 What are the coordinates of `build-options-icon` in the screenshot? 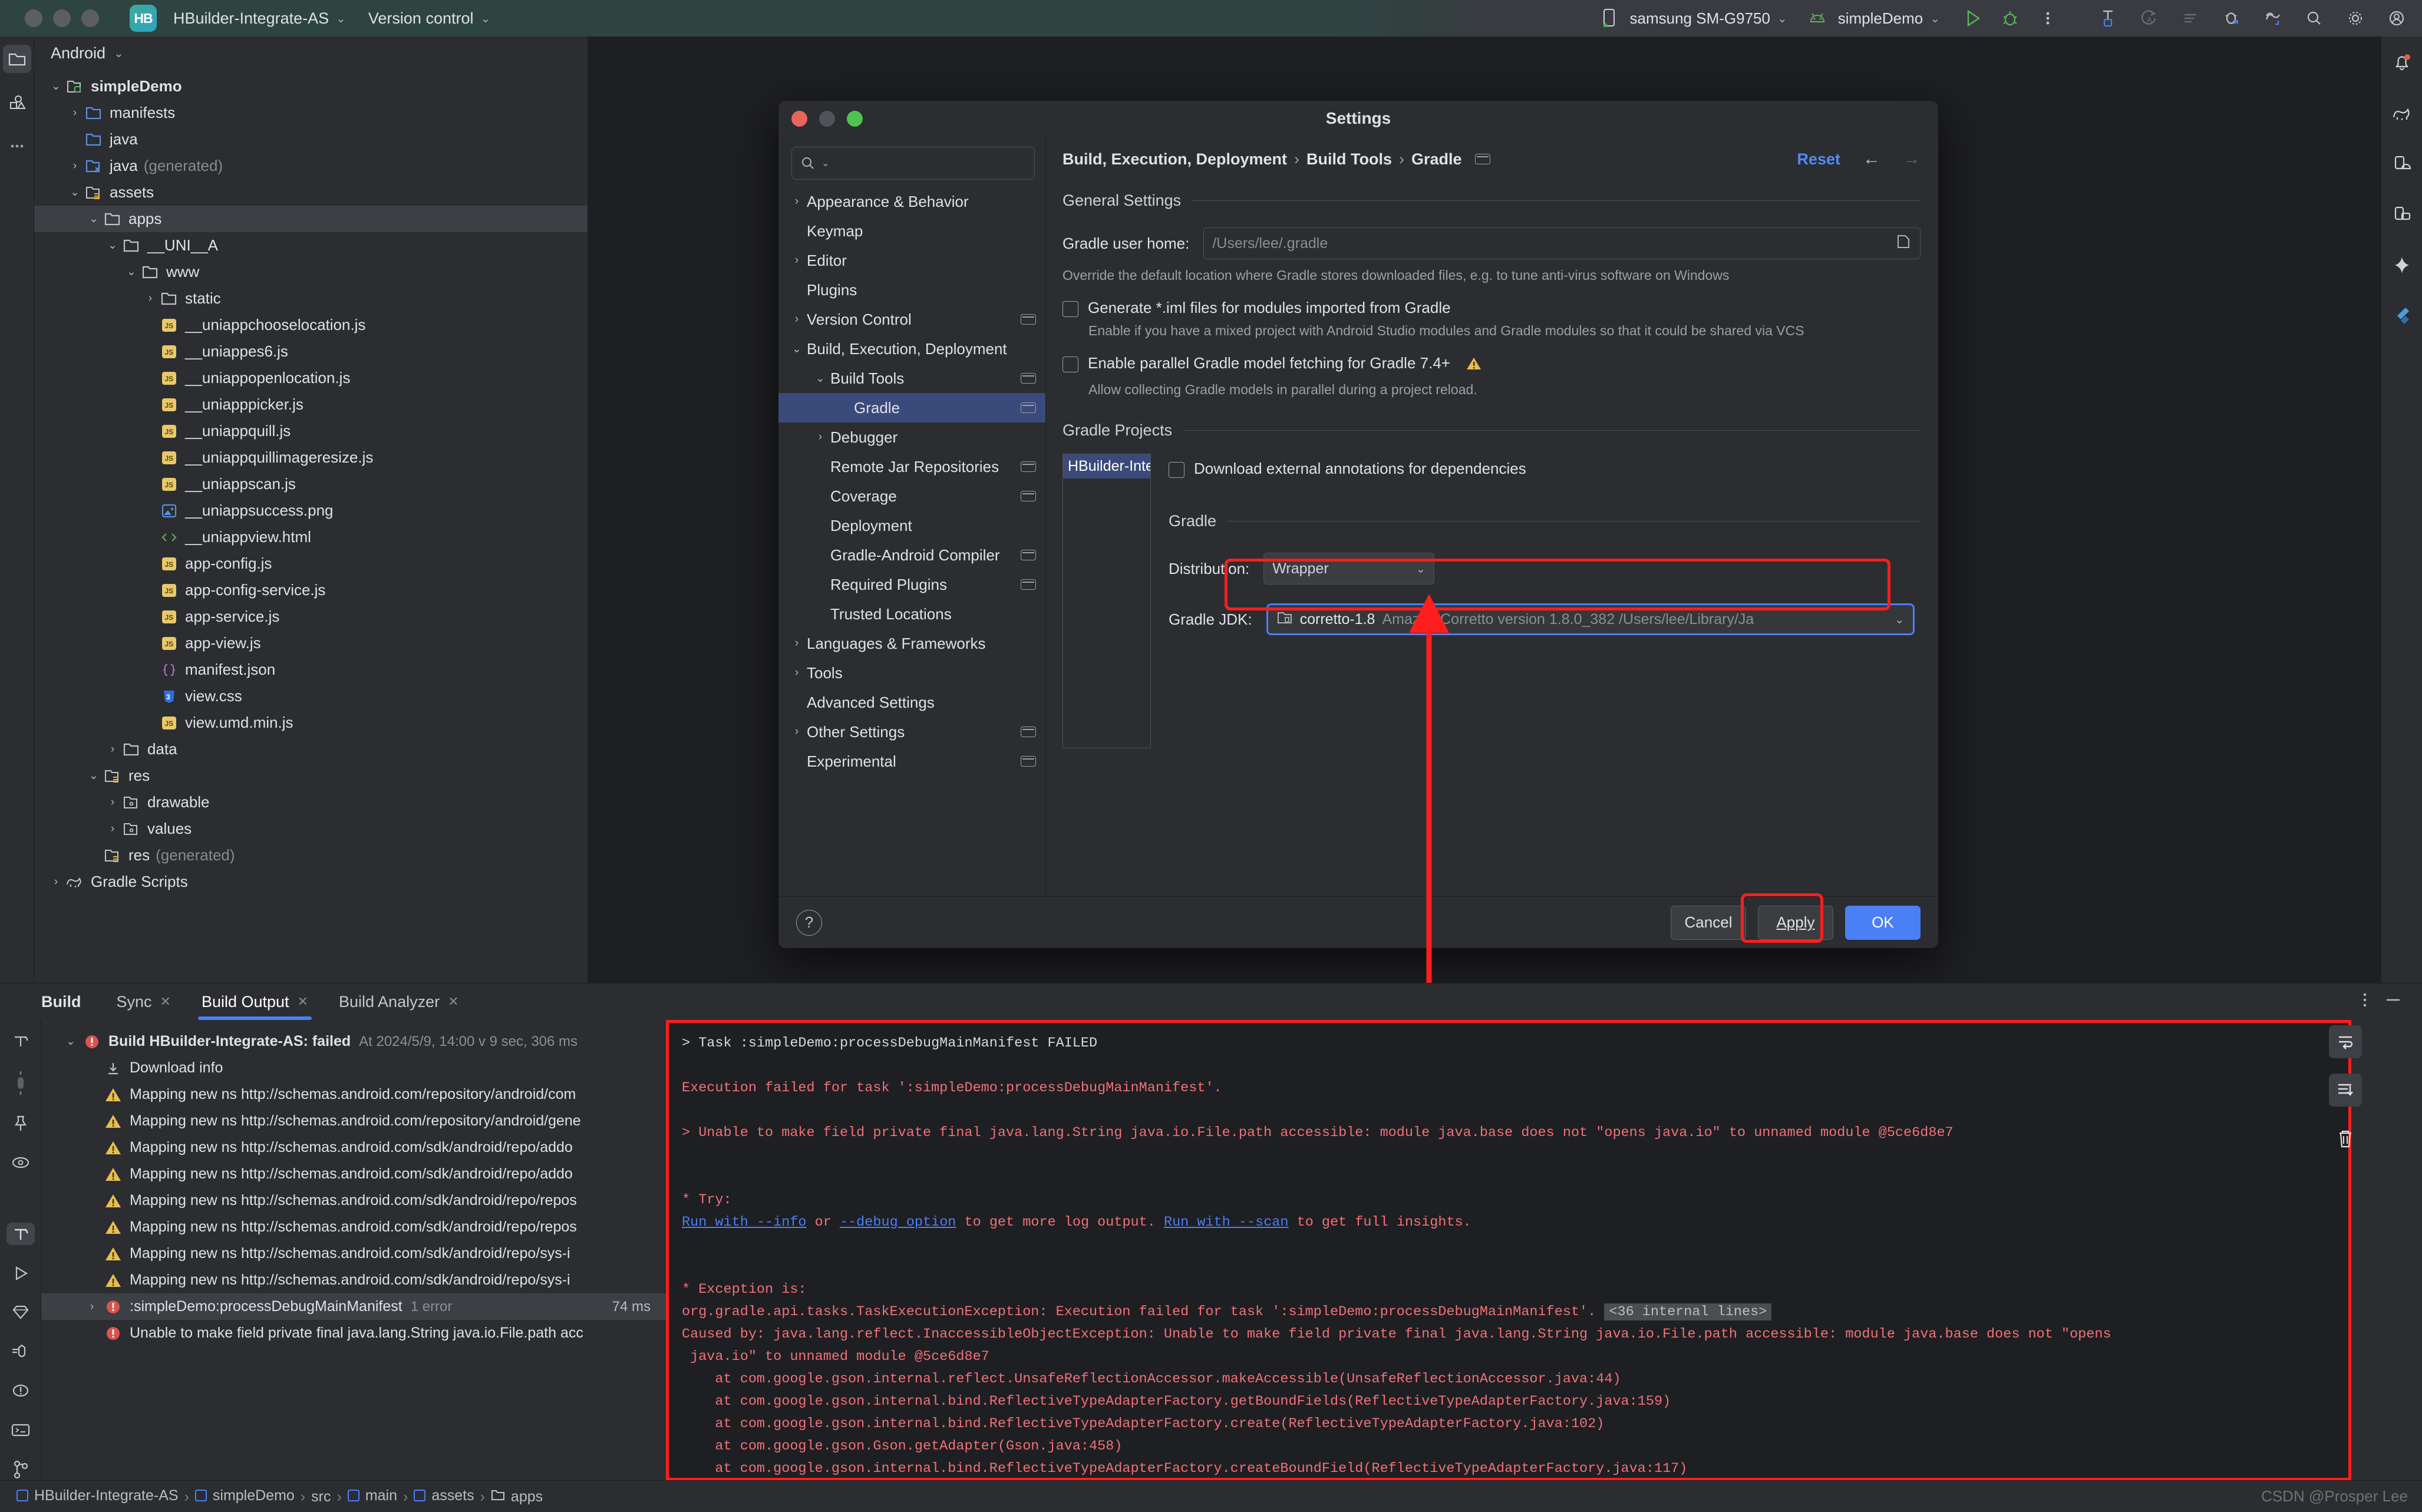 It's located at (2365, 1002).